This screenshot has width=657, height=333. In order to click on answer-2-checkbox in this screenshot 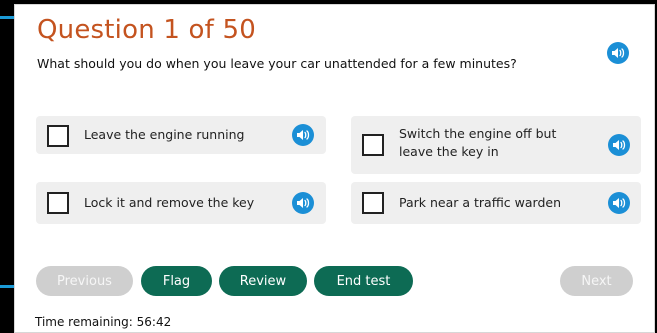, I will do `click(373, 145)`.